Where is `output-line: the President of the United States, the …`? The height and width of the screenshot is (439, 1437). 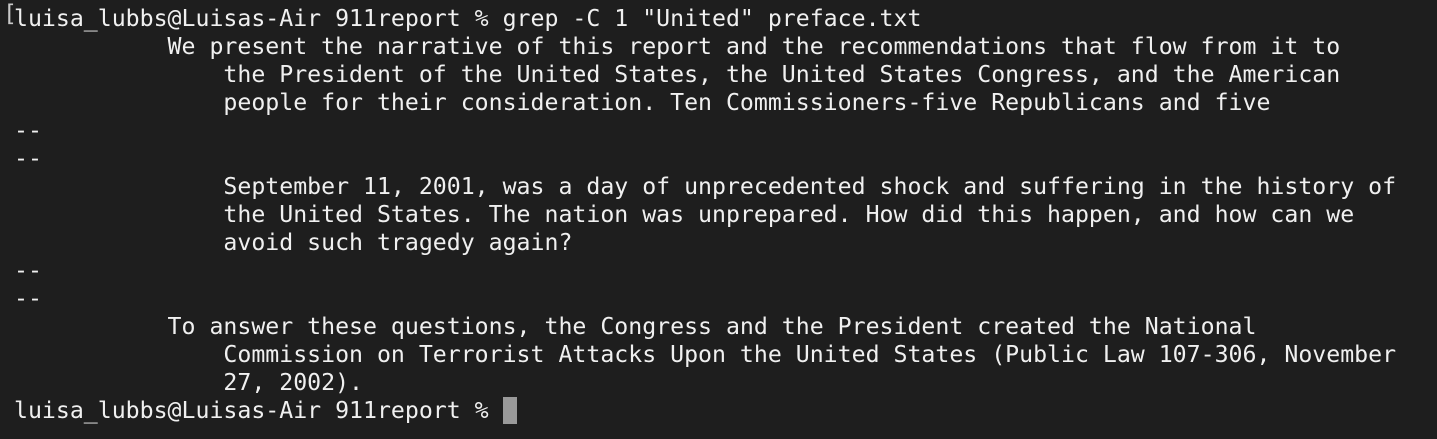 output-line: the President of the United States, the … is located at coordinates (677, 74).